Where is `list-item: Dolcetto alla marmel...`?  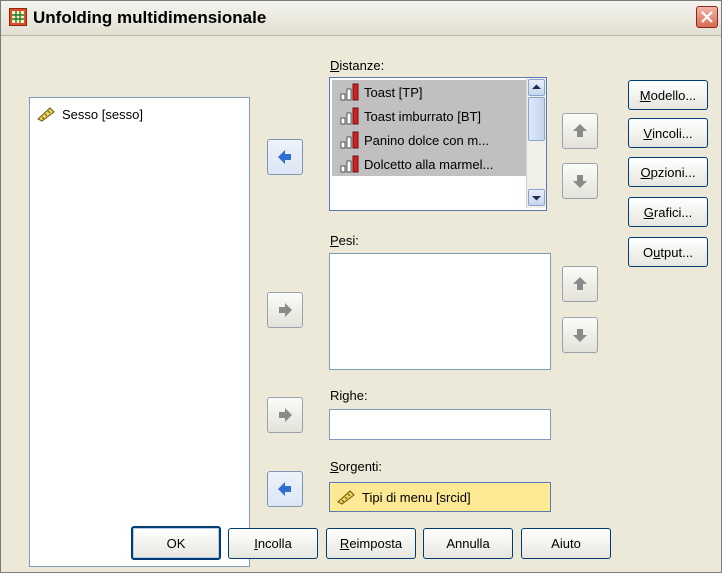 list-item: Dolcetto alla marmel... is located at coordinates (429, 164).